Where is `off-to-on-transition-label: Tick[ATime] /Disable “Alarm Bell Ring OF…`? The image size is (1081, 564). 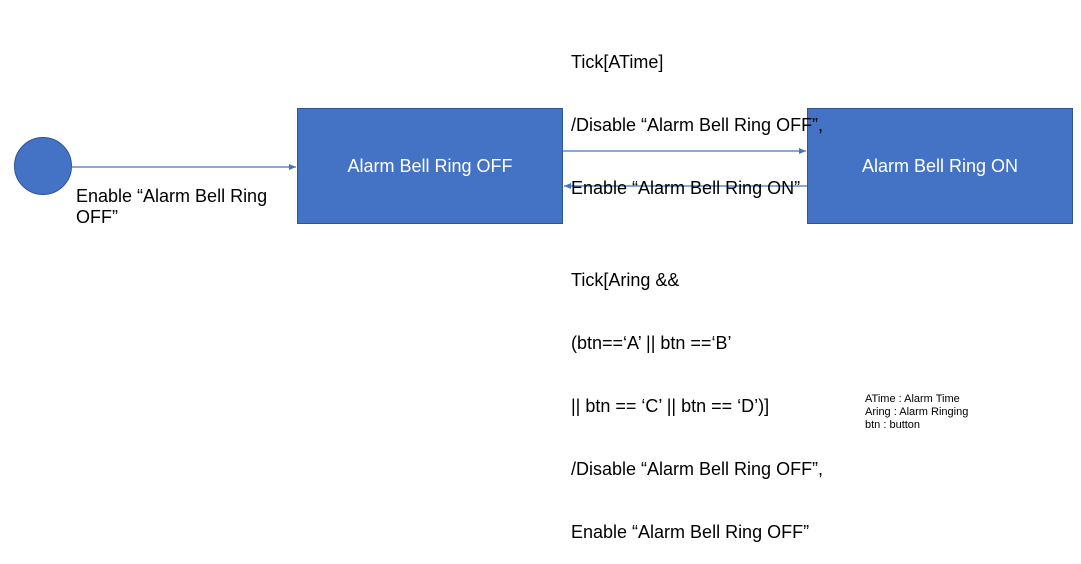
off-to-on-transition-label: Tick[ATime] /Disable “Alarm Bell Ring OF… is located at coordinates (697, 115).